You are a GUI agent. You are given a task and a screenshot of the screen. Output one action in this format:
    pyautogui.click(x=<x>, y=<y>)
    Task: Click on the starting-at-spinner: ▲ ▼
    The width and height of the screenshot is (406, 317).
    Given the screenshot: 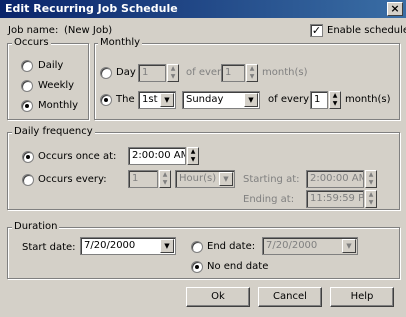 What is the action you would take?
    pyautogui.click(x=371, y=179)
    